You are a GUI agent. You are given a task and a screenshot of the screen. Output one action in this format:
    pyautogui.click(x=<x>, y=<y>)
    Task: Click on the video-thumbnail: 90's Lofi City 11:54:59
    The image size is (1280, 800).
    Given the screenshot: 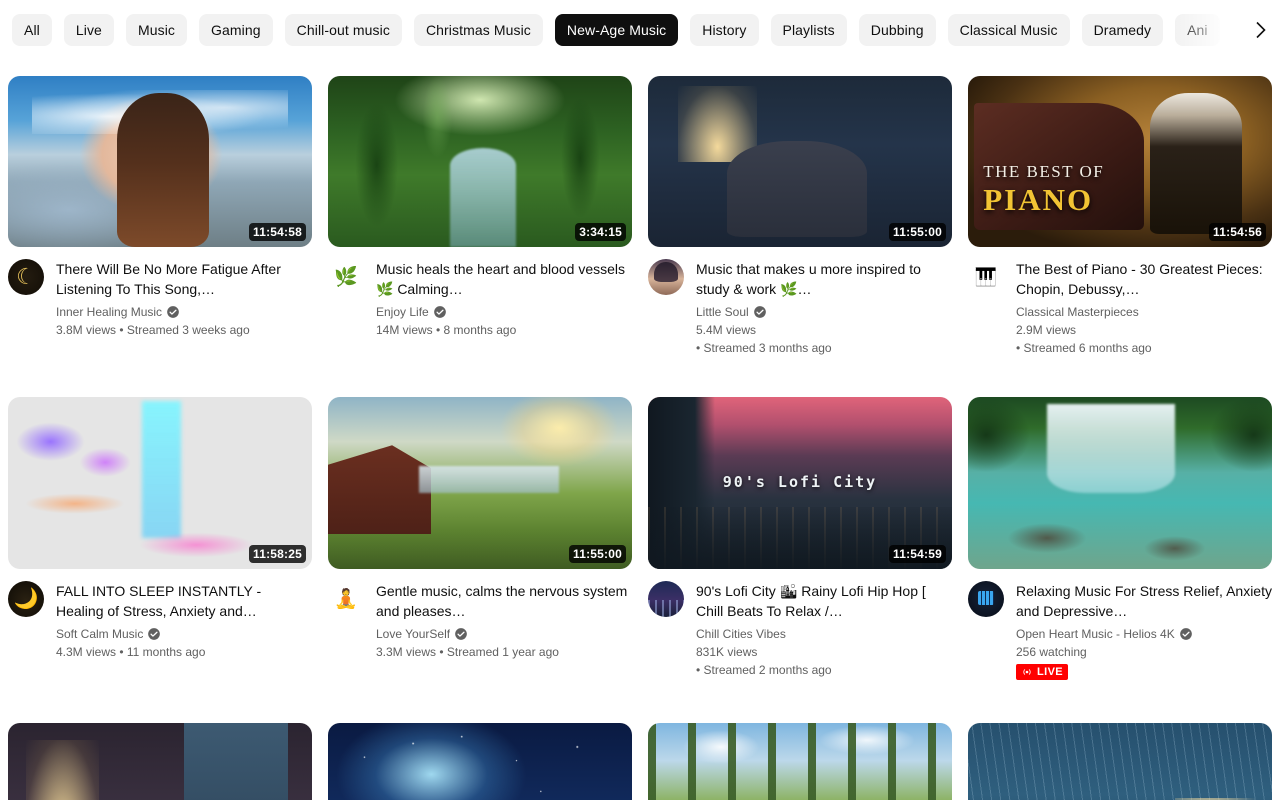 What is the action you would take?
    pyautogui.click(x=800, y=483)
    